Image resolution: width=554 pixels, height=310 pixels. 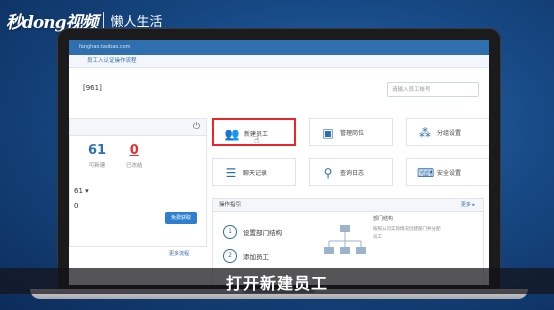 What do you see at coordinates (230, 232) in the screenshot?
I see `step-number: 1` at bounding box center [230, 232].